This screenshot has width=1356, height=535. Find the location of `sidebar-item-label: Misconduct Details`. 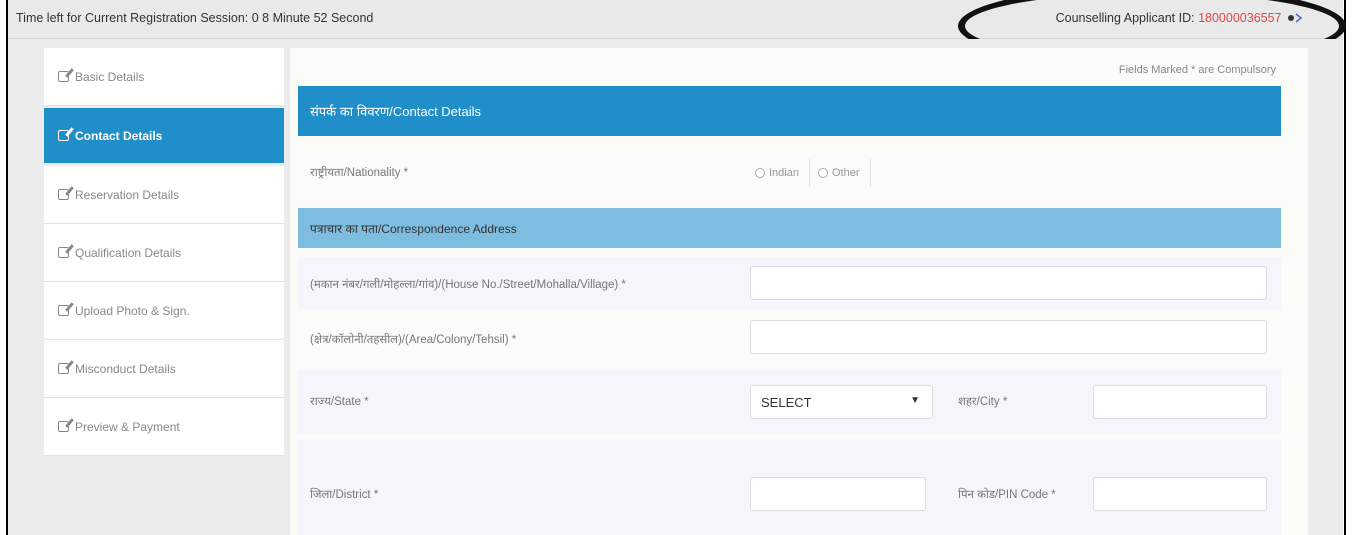

sidebar-item-label: Misconduct Details is located at coordinates (125, 368).